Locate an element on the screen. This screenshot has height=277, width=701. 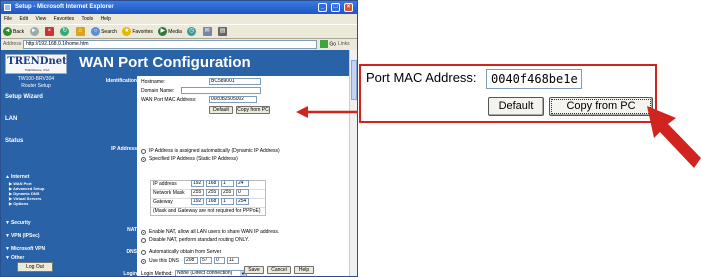
sidebar-item-setup-wizard: Setup Wizard is located at coordinates (24, 97).